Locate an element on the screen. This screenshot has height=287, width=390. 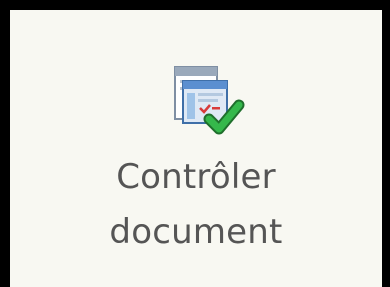
button-label-line2: document is located at coordinates (196, 232).